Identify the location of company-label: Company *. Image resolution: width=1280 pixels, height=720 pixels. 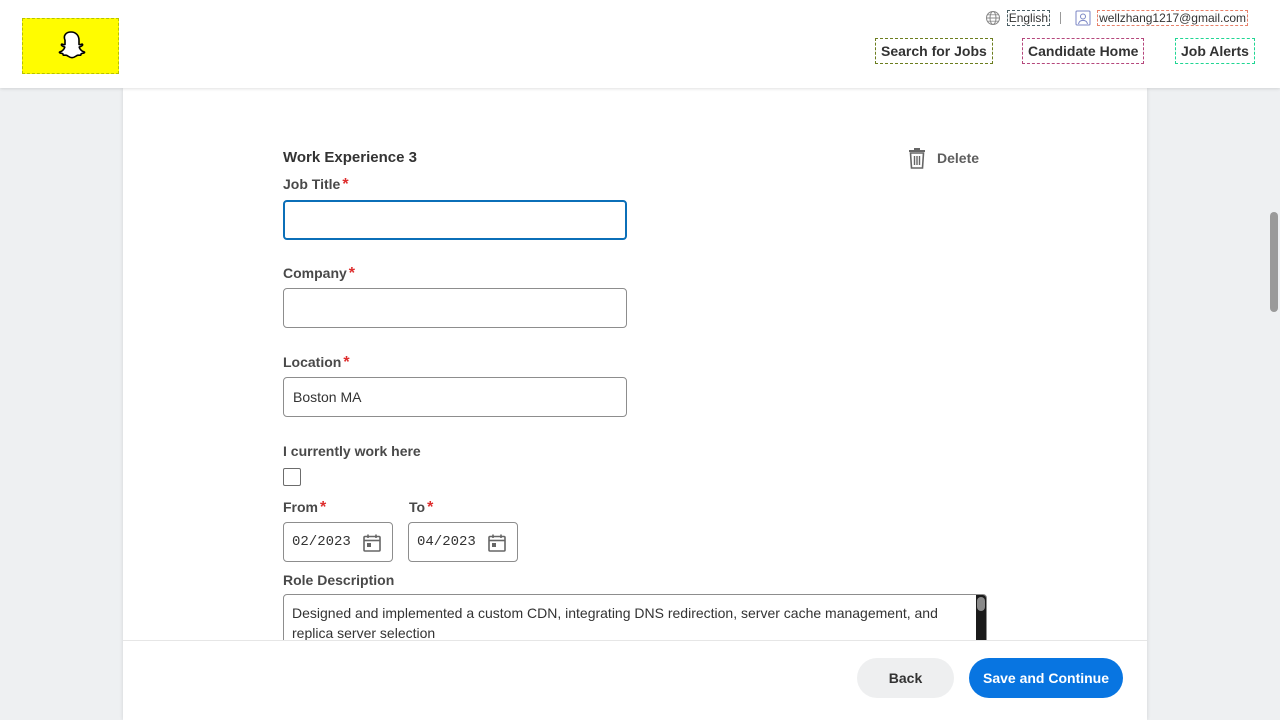
(319, 274).